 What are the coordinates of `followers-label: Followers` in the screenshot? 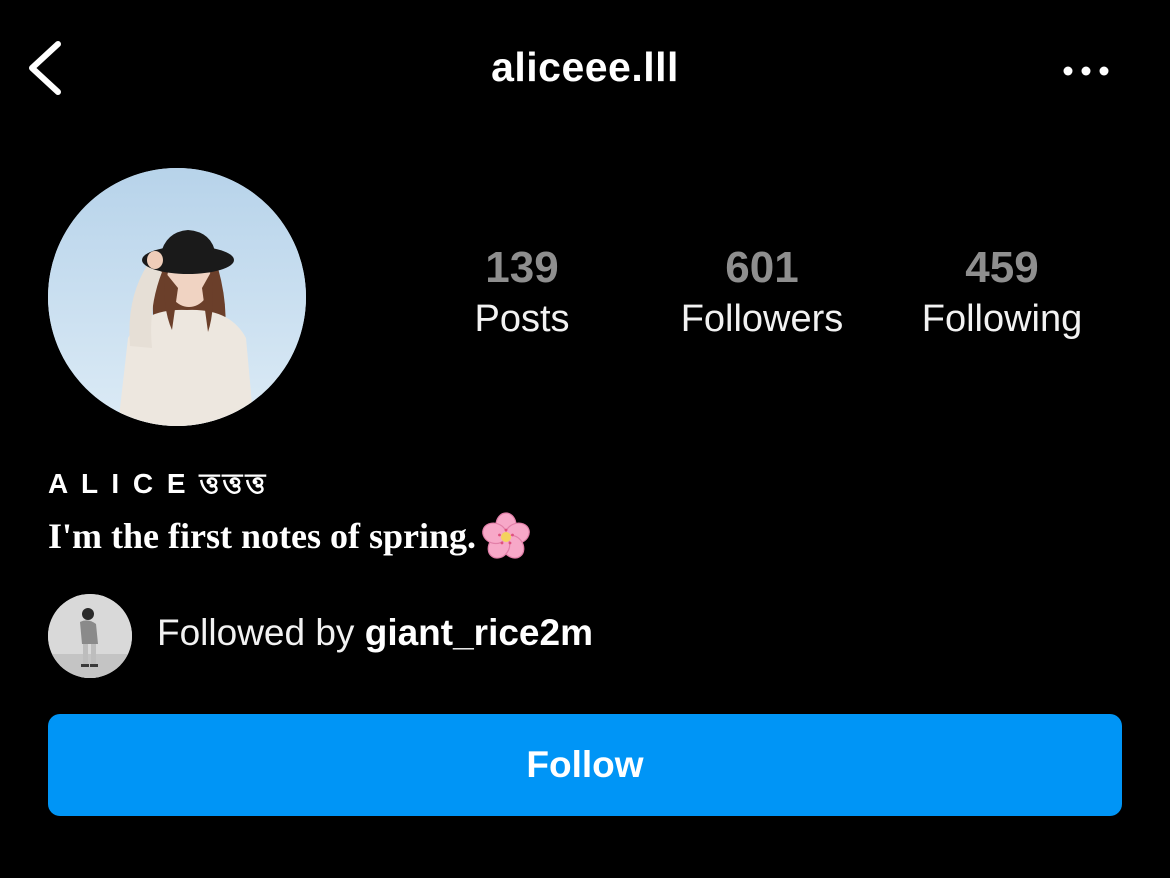 It's located at (762, 319).